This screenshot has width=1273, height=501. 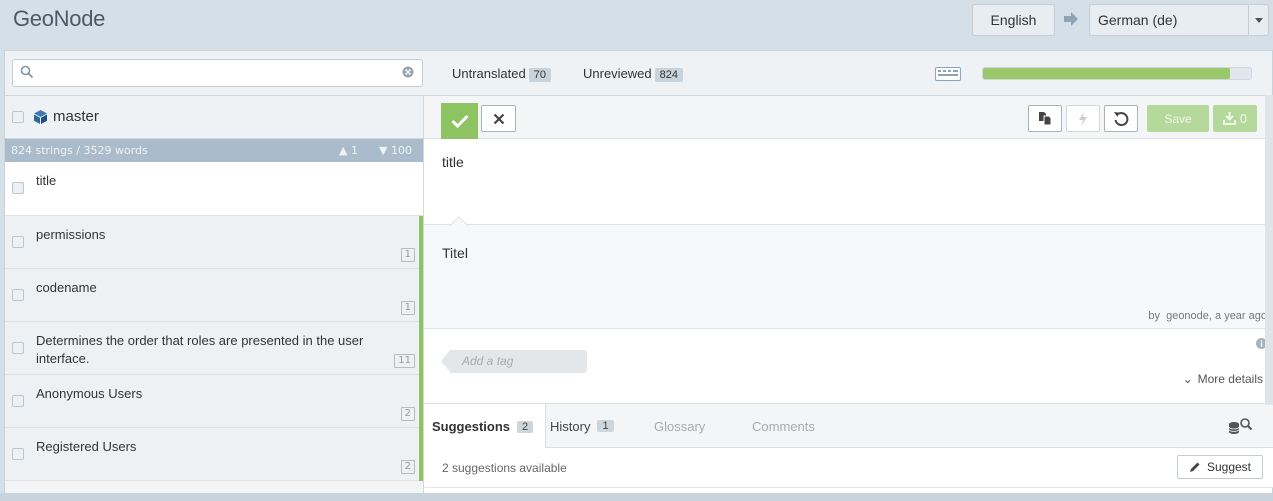 What do you see at coordinates (348, 150) in the screenshot?
I see `sort-up-control: ▲ 1` at bounding box center [348, 150].